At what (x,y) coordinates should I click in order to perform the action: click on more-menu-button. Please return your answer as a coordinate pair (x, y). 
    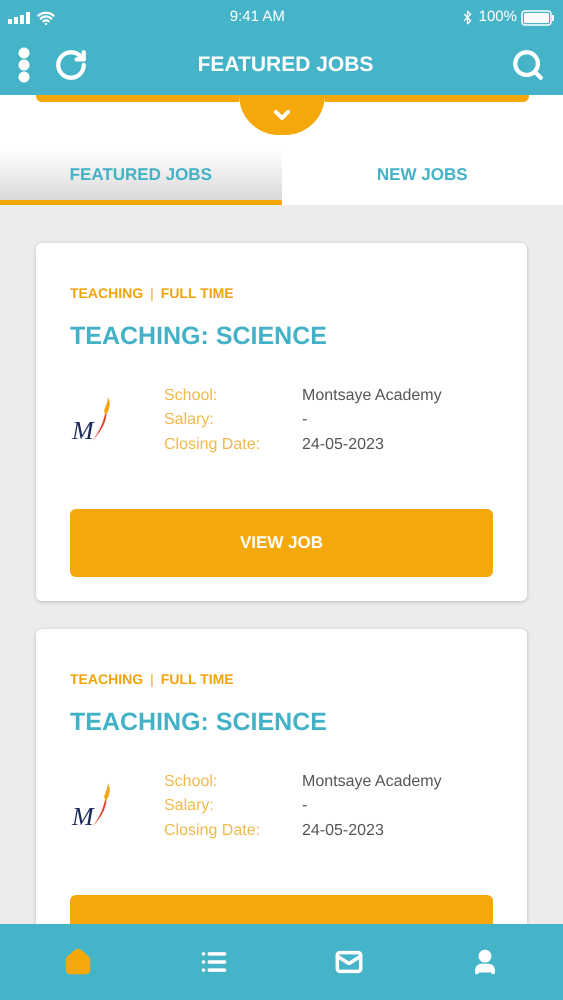
    Looking at the image, I should click on (24, 65).